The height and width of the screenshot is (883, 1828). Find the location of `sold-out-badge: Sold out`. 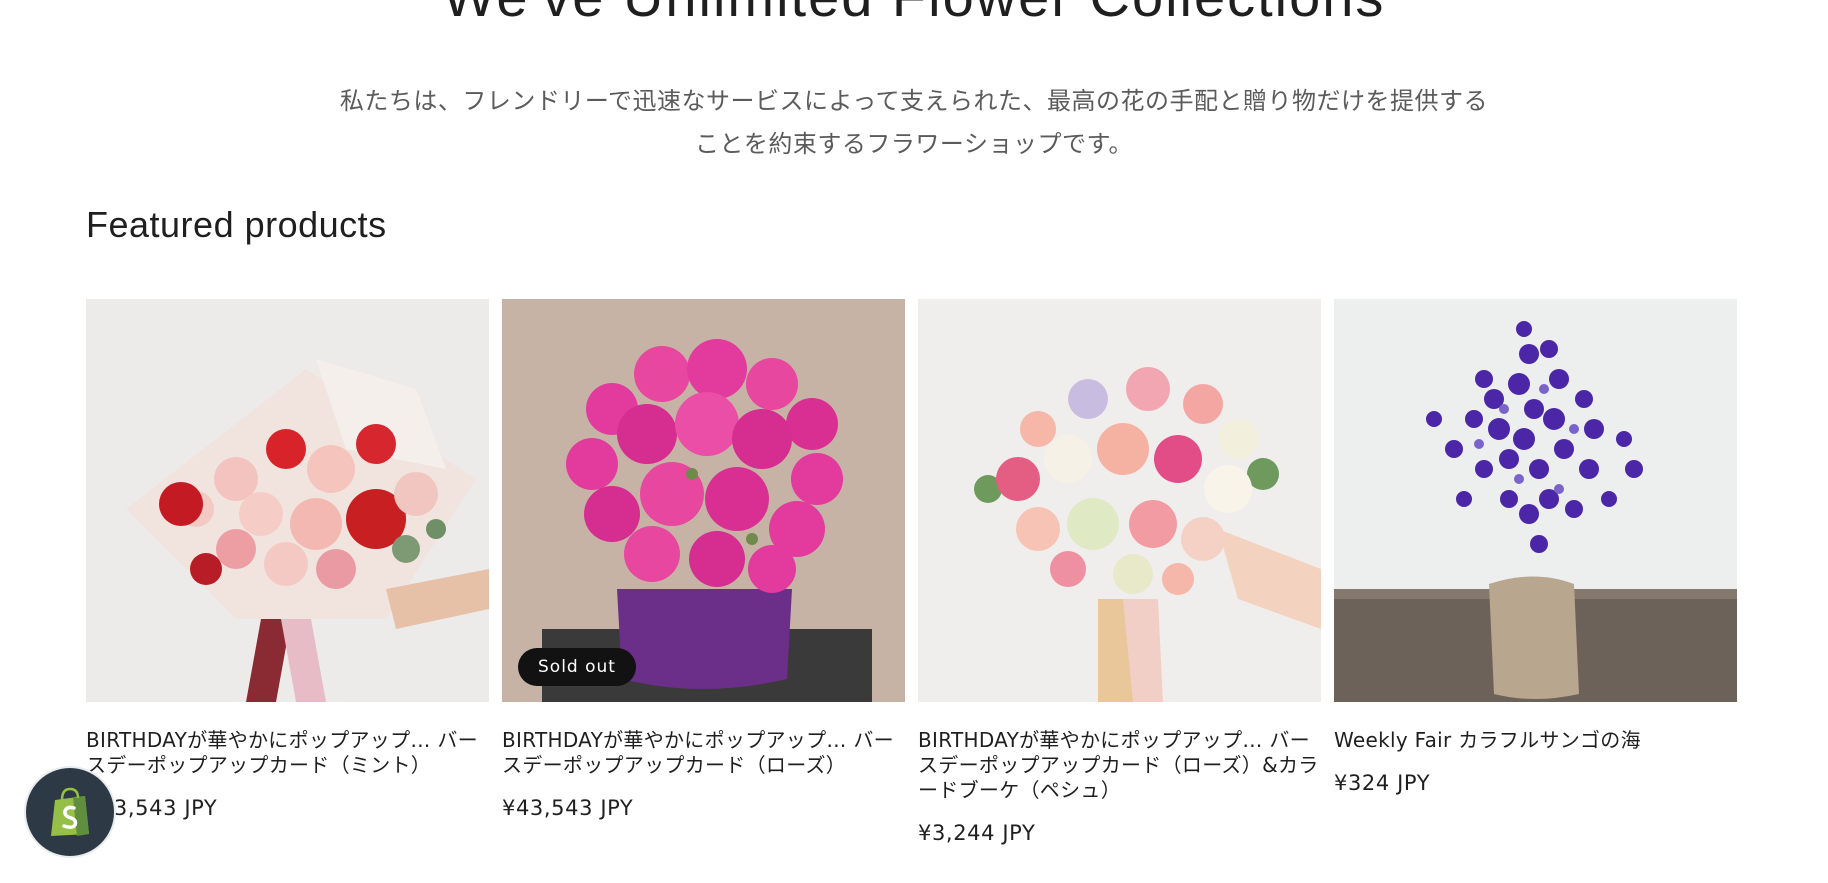

sold-out-badge: Sold out is located at coordinates (577, 667).